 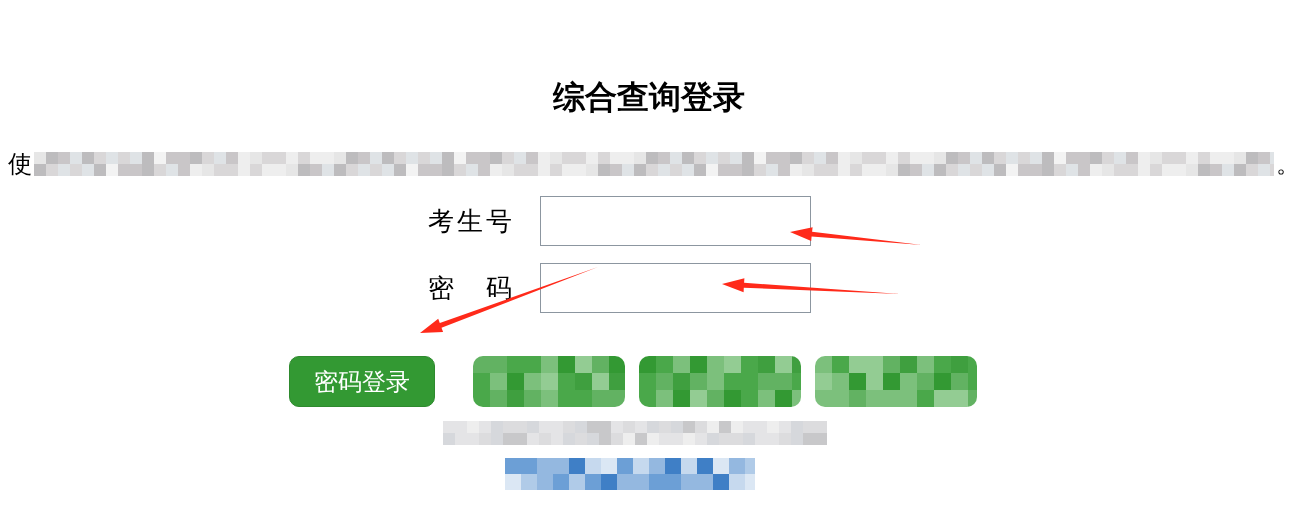 I want to click on field-label: 考生号, so click(x=471, y=221).